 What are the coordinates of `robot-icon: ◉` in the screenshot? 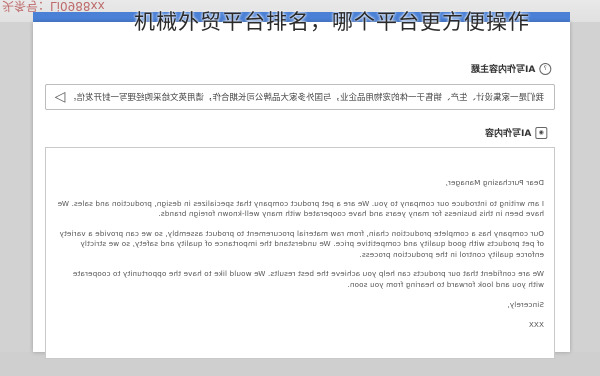 It's located at (541, 132).